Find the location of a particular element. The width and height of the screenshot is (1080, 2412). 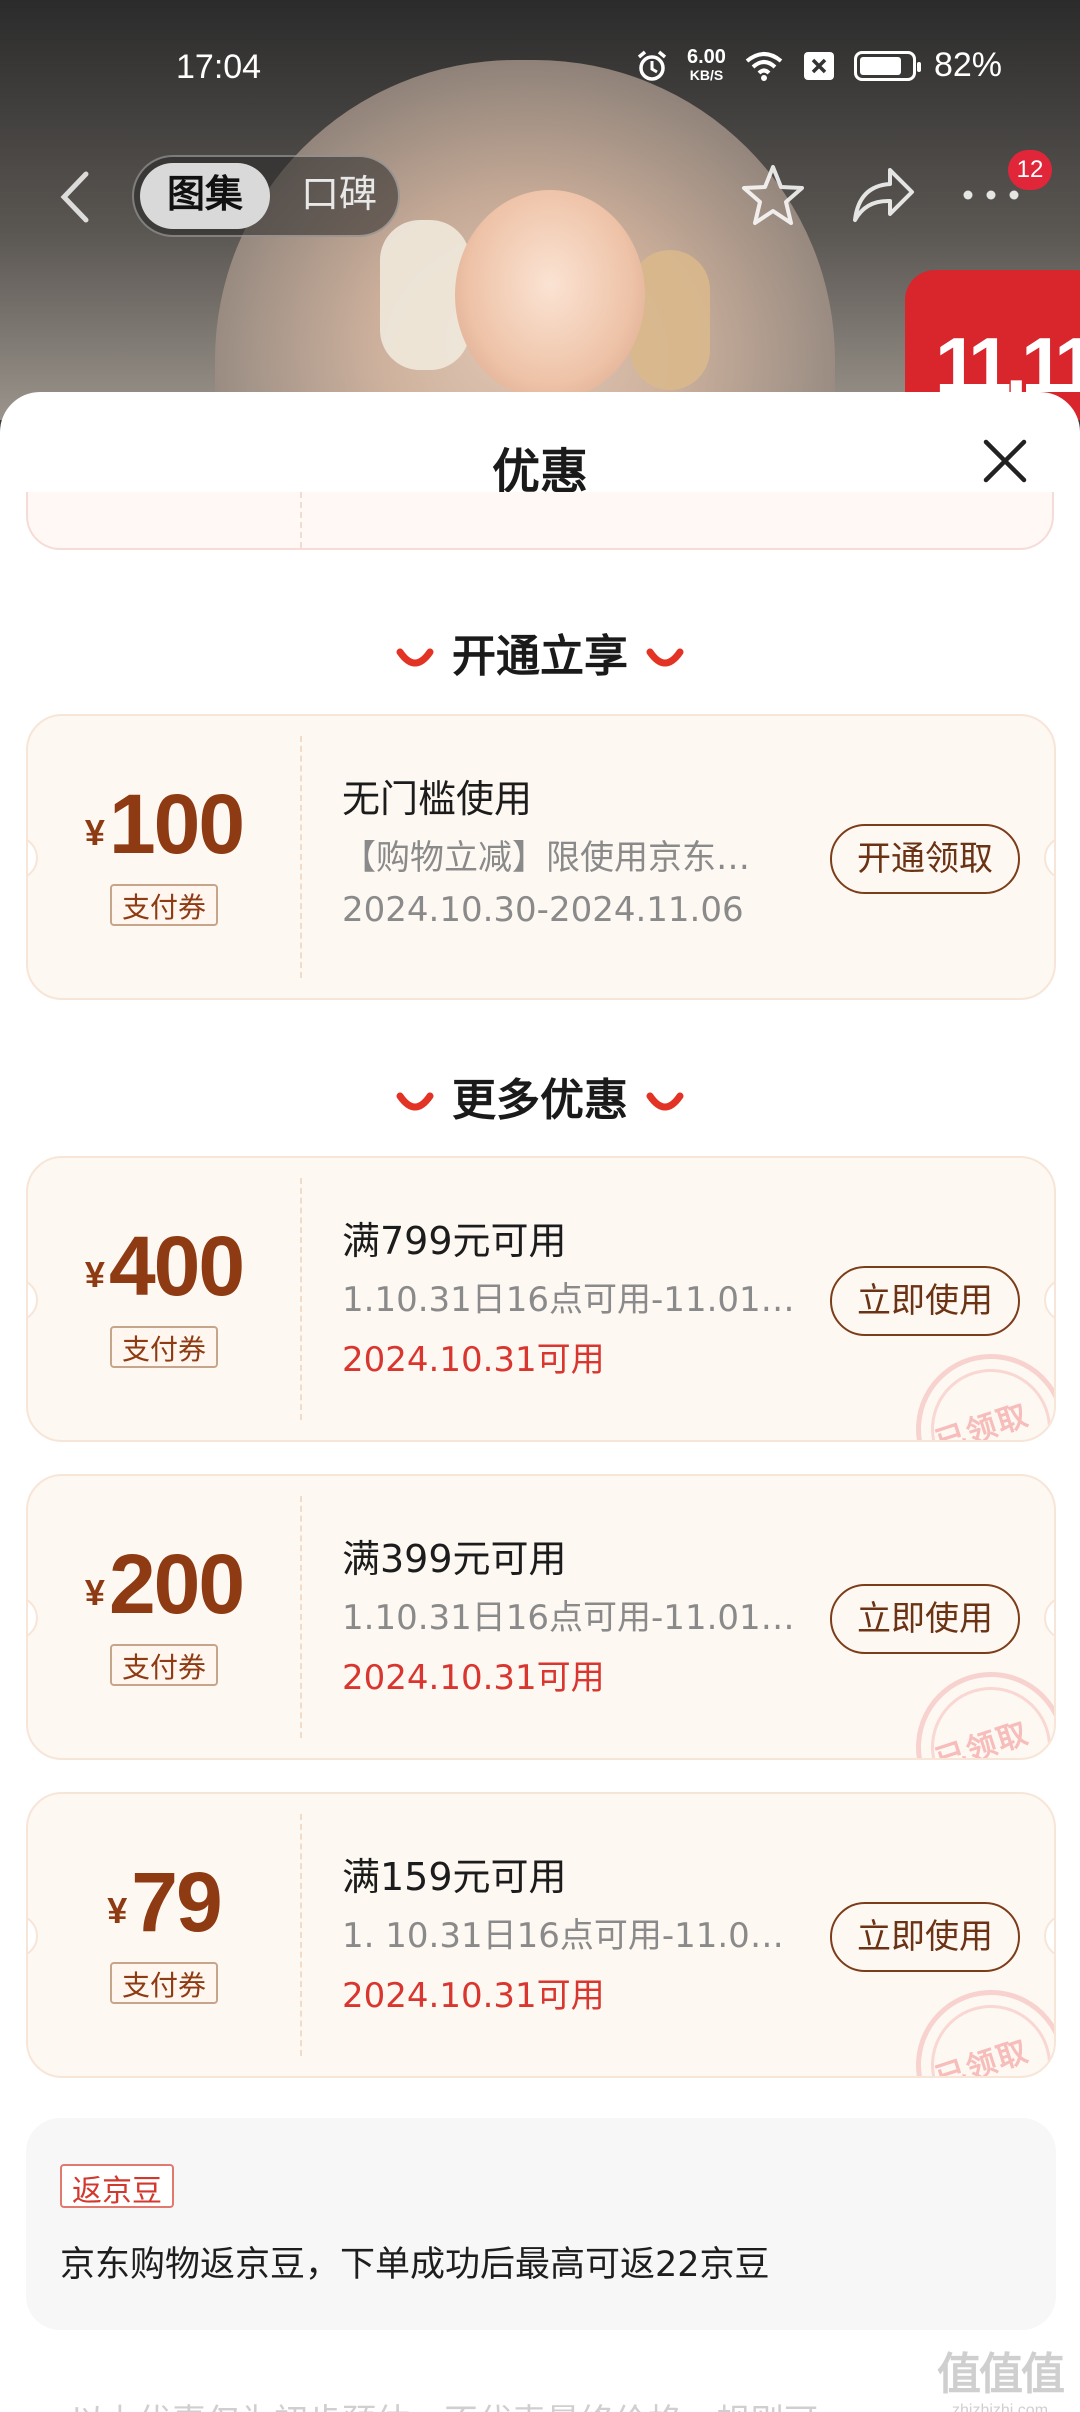

coupon-amount-value: 200 is located at coordinates (176, 1584).